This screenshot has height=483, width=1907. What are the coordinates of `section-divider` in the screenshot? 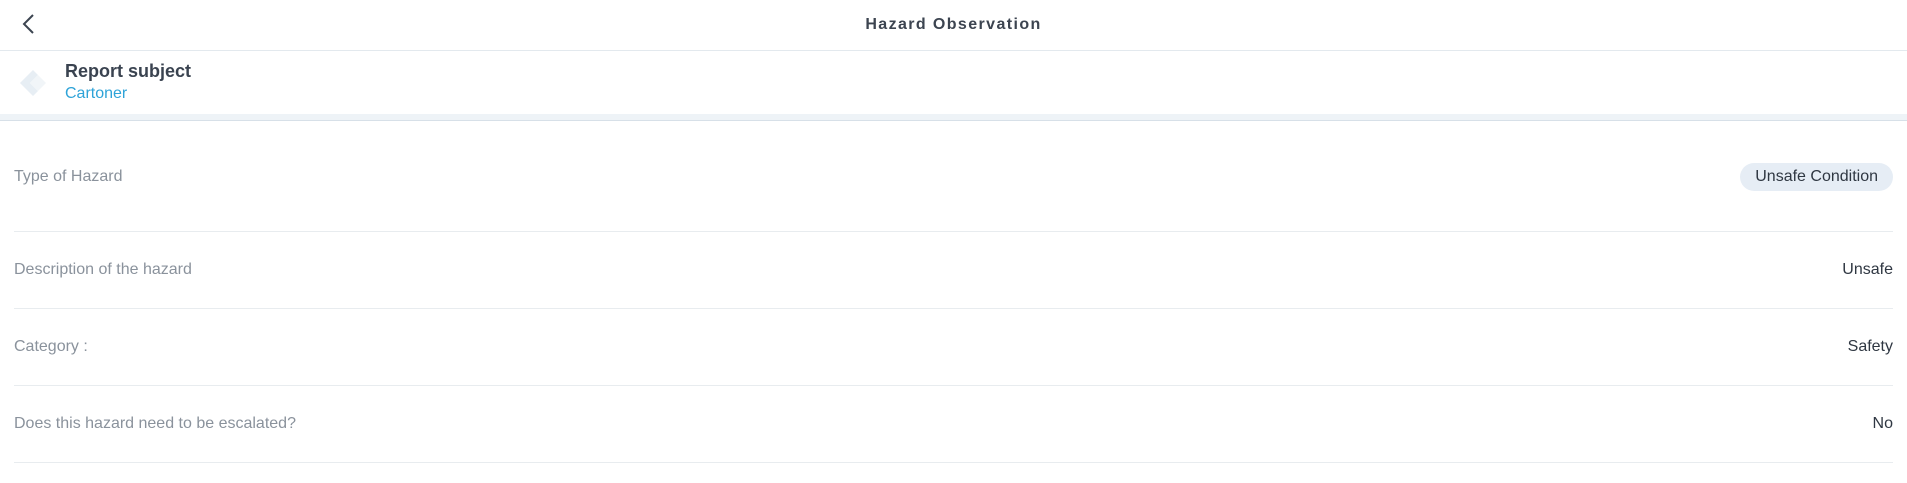 It's located at (953, 117).